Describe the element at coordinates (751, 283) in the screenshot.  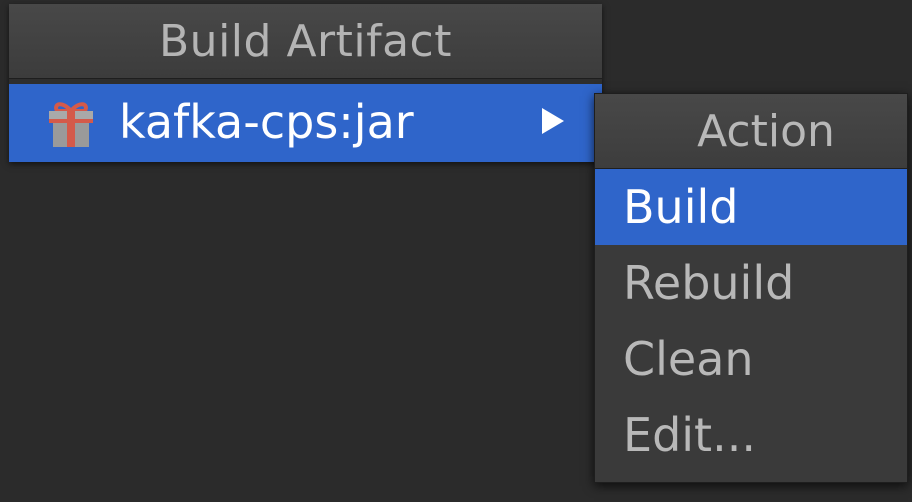
I see `action-rebuild: Rebuild` at that location.